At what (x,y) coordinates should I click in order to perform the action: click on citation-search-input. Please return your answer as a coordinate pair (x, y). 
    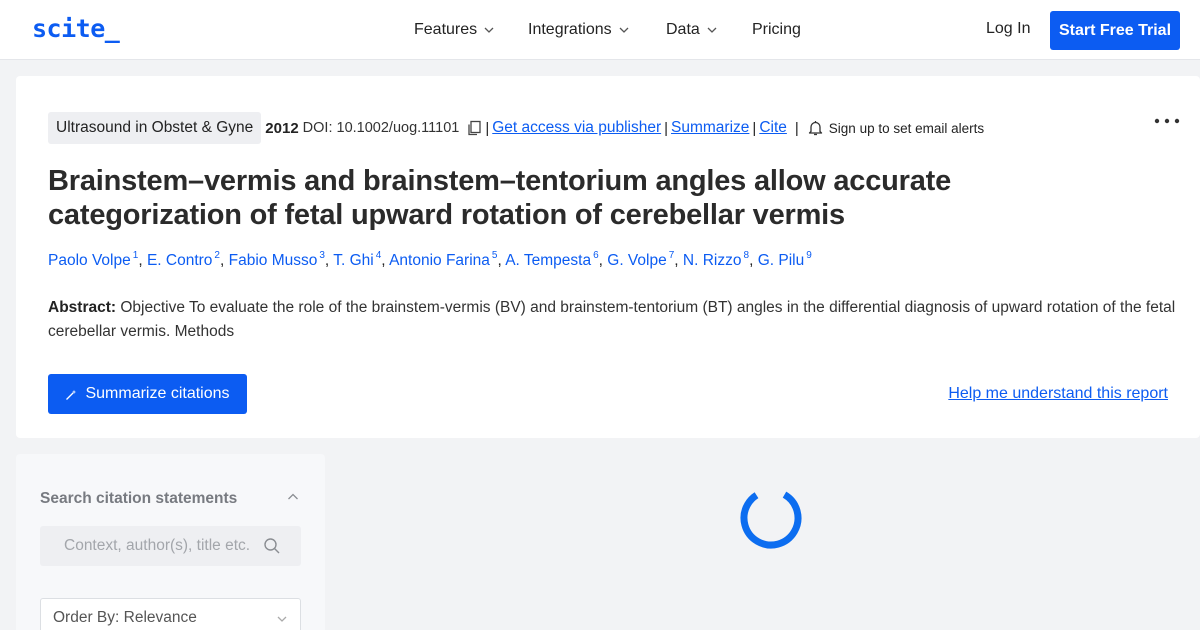
    Looking at the image, I should click on (170, 546).